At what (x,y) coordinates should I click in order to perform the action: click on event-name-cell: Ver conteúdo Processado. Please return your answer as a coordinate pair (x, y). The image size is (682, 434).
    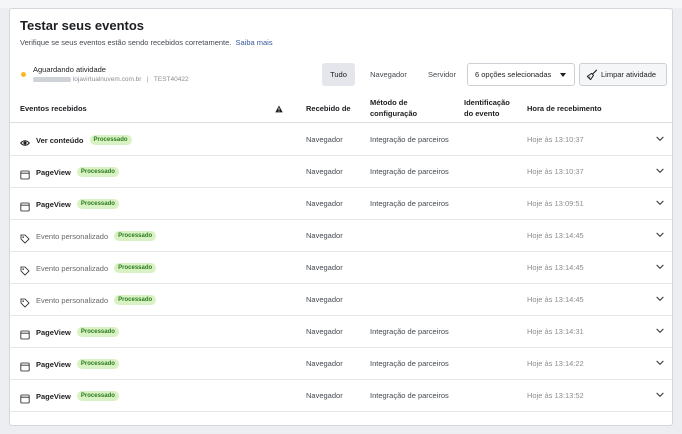
    Looking at the image, I should click on (75, 140).